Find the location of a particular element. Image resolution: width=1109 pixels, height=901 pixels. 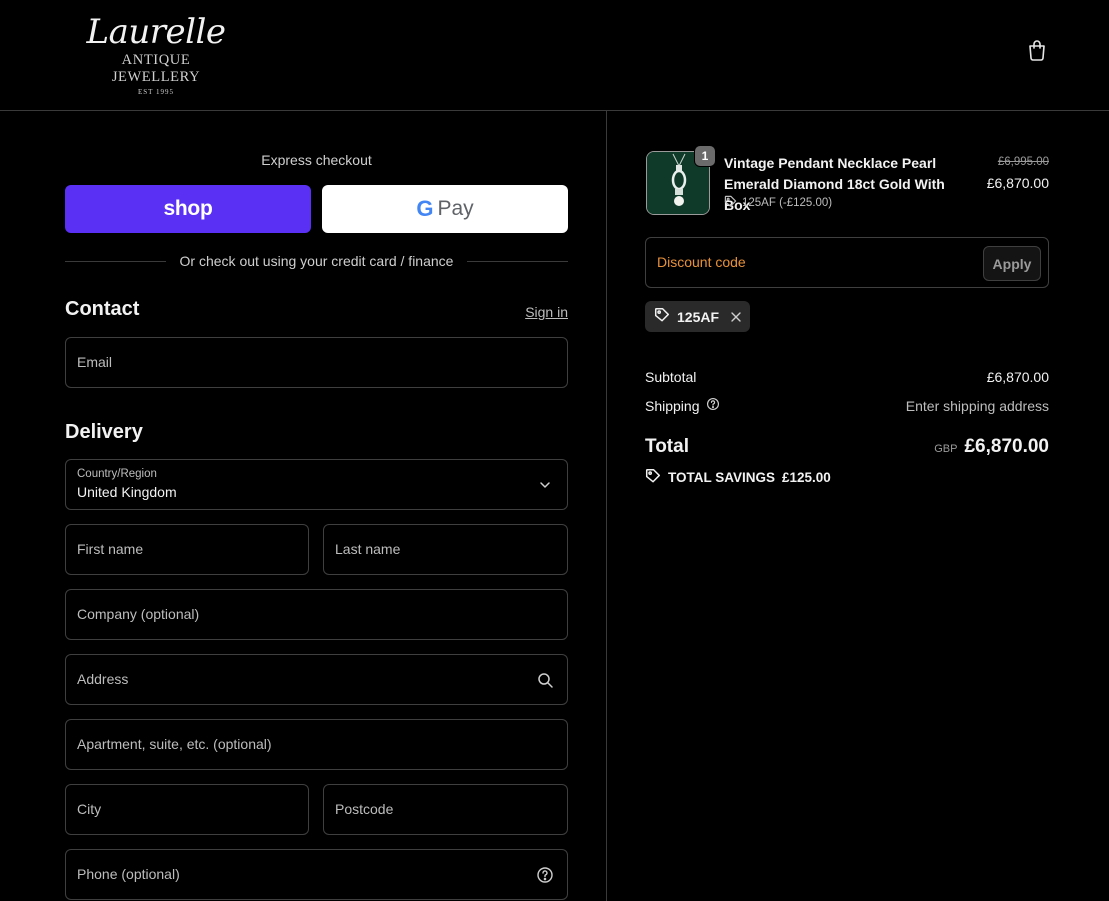

total-value: £6,870.00 is located at coordinates (1006, 446).